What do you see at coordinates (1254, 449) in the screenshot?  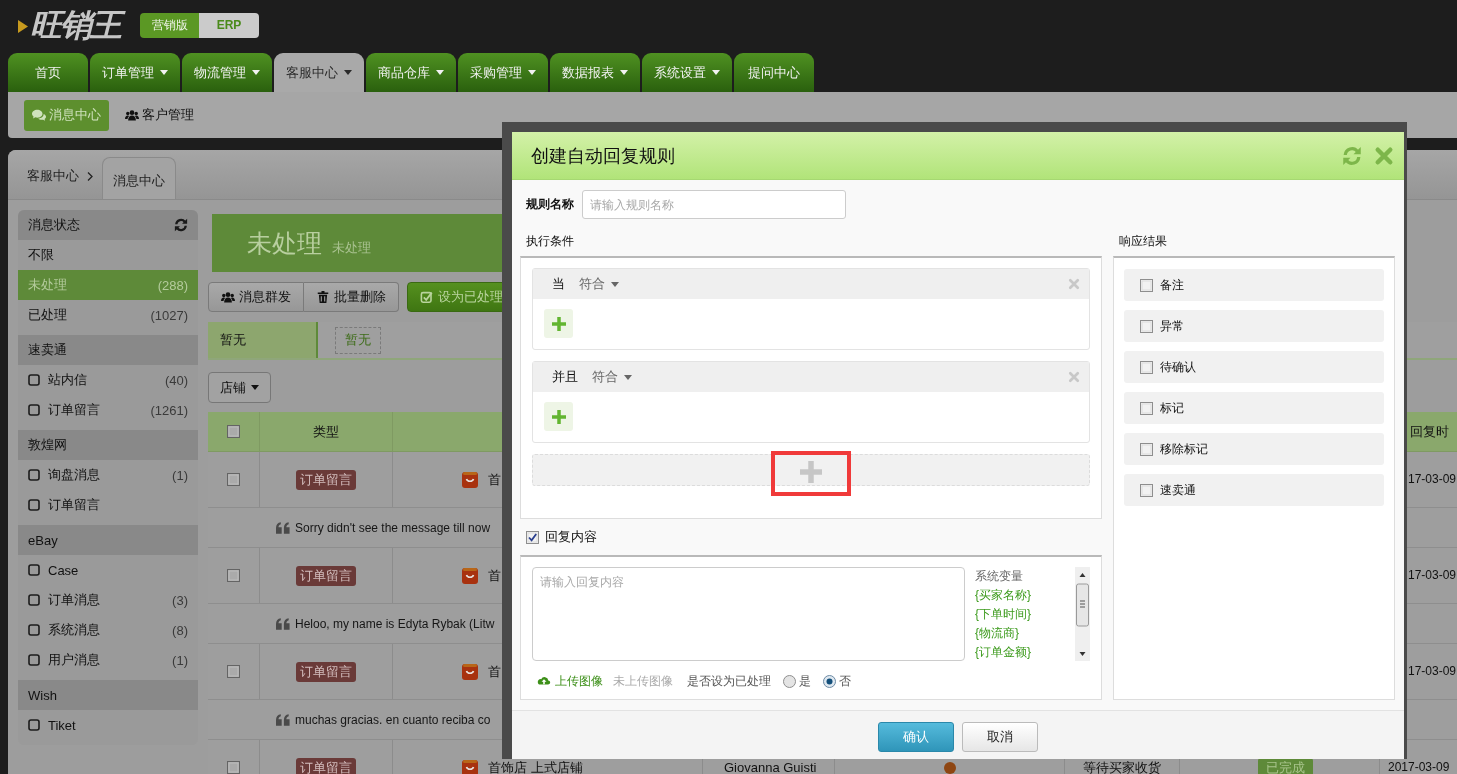 I see `result-option: 移除标记` at bounding box center [1254, 449].